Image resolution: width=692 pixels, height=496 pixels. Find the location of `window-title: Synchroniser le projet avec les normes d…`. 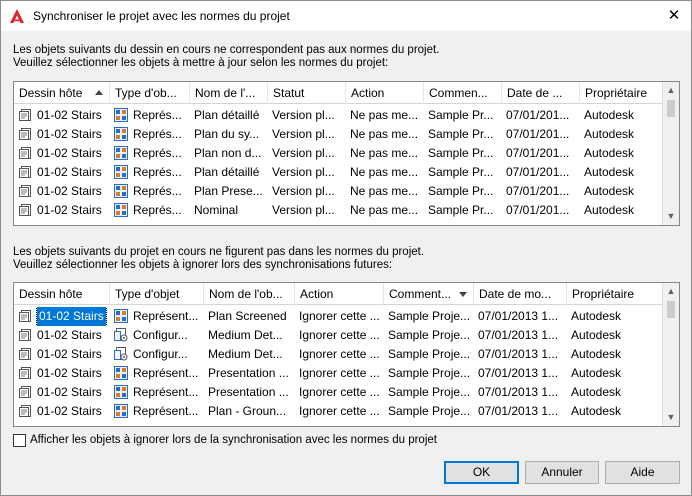

window-title: Synchroniser le projet avec les normes d… is located at coordinates (161, 16).